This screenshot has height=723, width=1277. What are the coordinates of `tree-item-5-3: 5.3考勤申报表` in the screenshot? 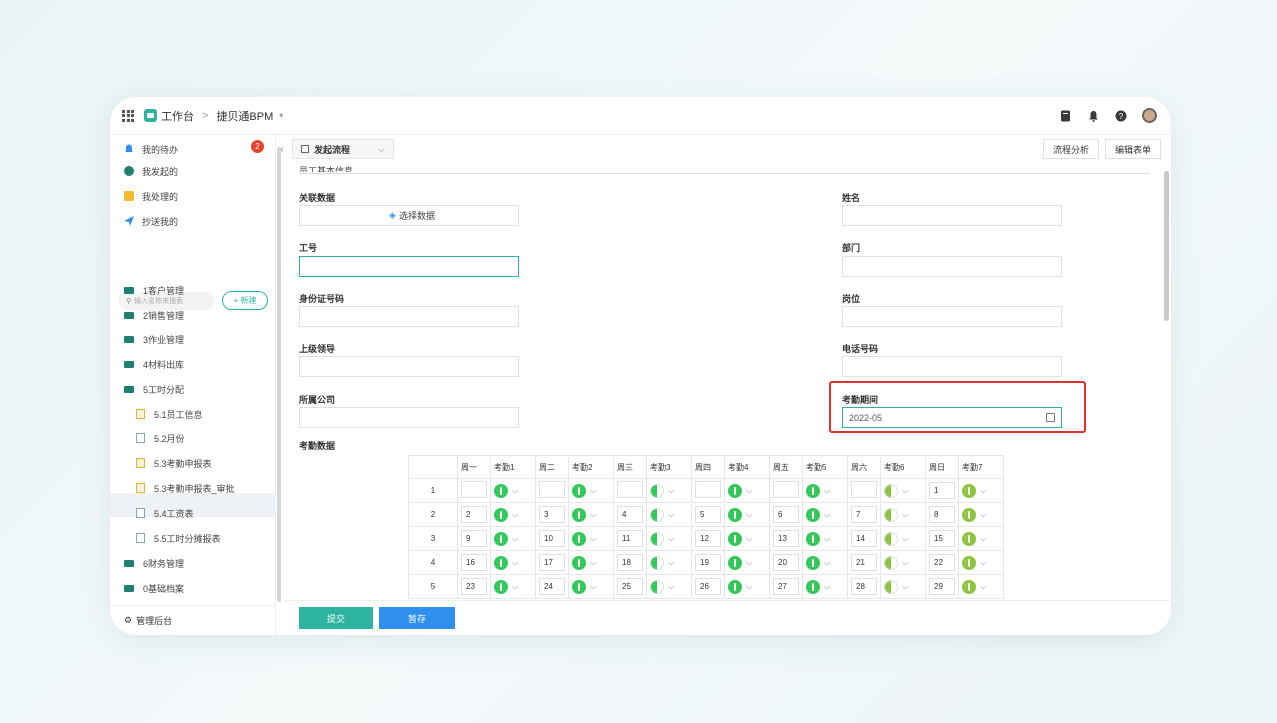 It's located at (174, 463).